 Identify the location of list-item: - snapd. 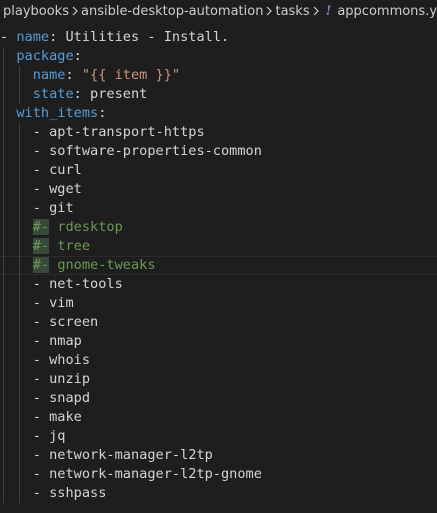
(218, 398).